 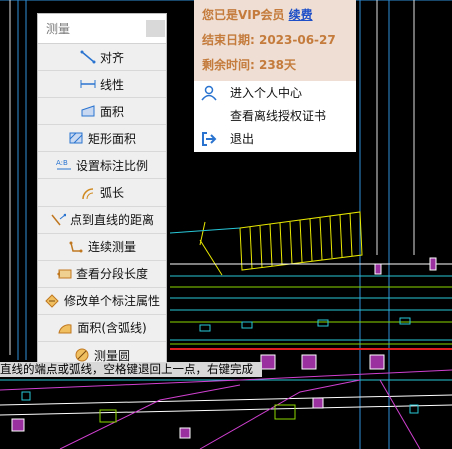 What do you see at coordinates (88, 111) in the screenshot?
I see `area-icon` at bounding box center [88, 111].